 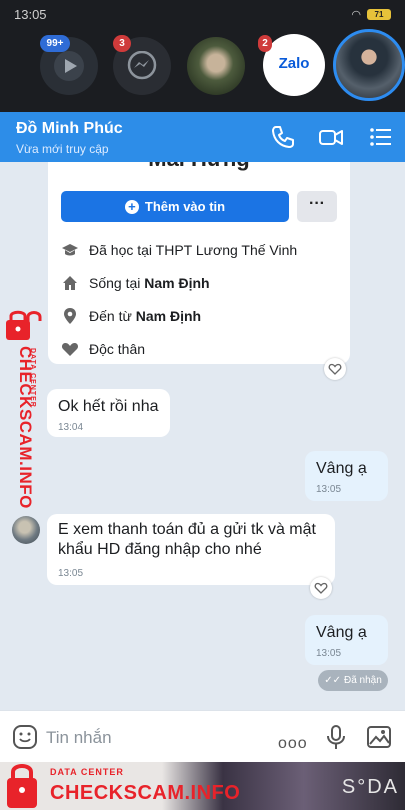 What do you see at coordinates (369, 65) in the screenshot?
I see `chat-head-active-contact` at bounding box center [369, 65].